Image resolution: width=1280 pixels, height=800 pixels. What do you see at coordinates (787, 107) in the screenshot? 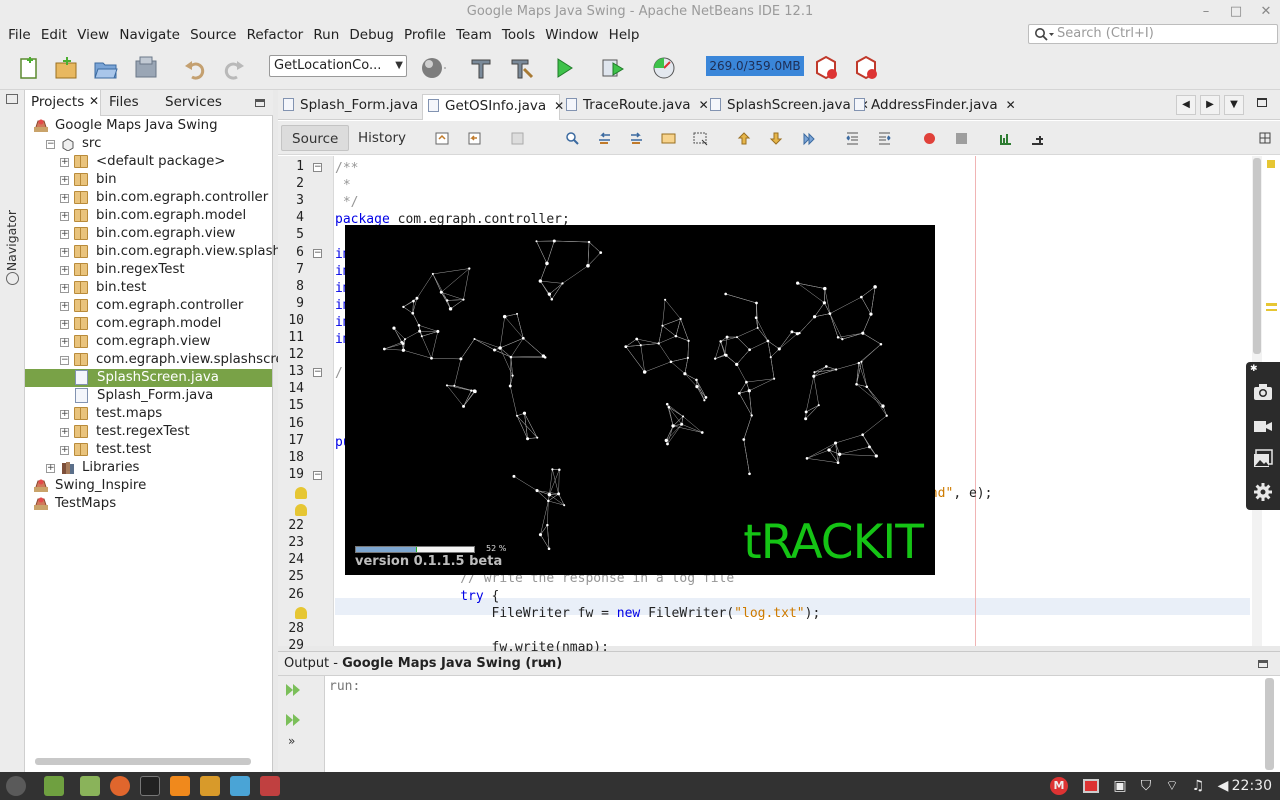
I see `editor-tab: SplashScreen.java✕` at bounding box center [787, 107].